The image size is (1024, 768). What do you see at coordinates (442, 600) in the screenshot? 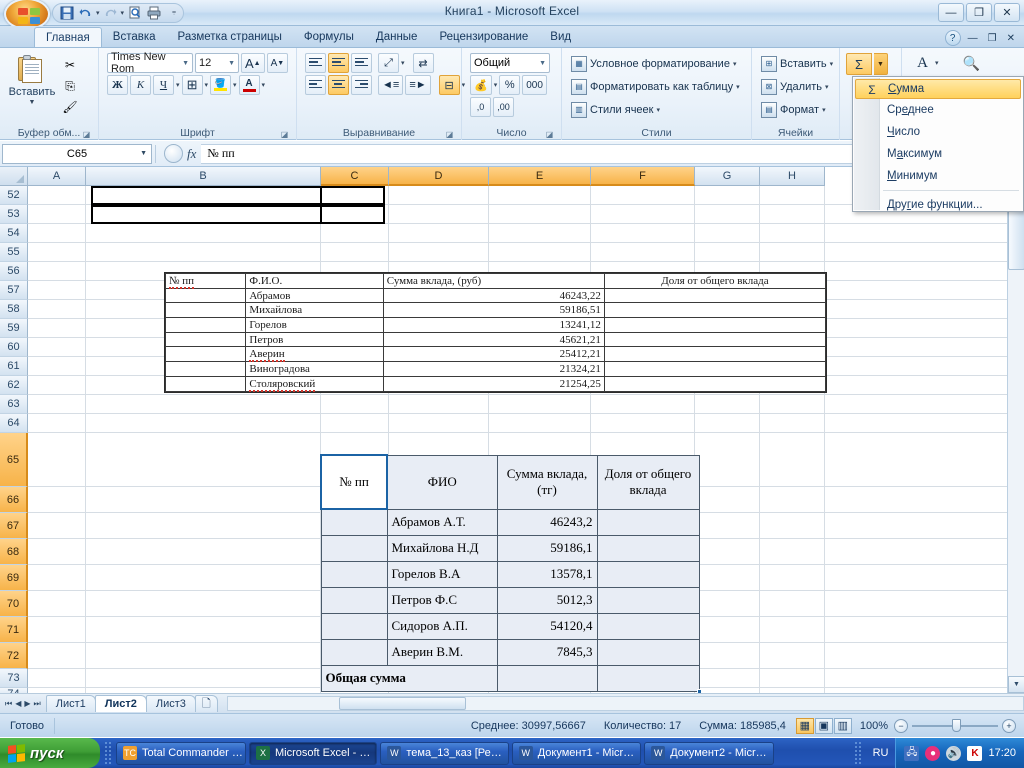
I see `cell-d69: Петров Ф.С` at bounding box center [442, 600].